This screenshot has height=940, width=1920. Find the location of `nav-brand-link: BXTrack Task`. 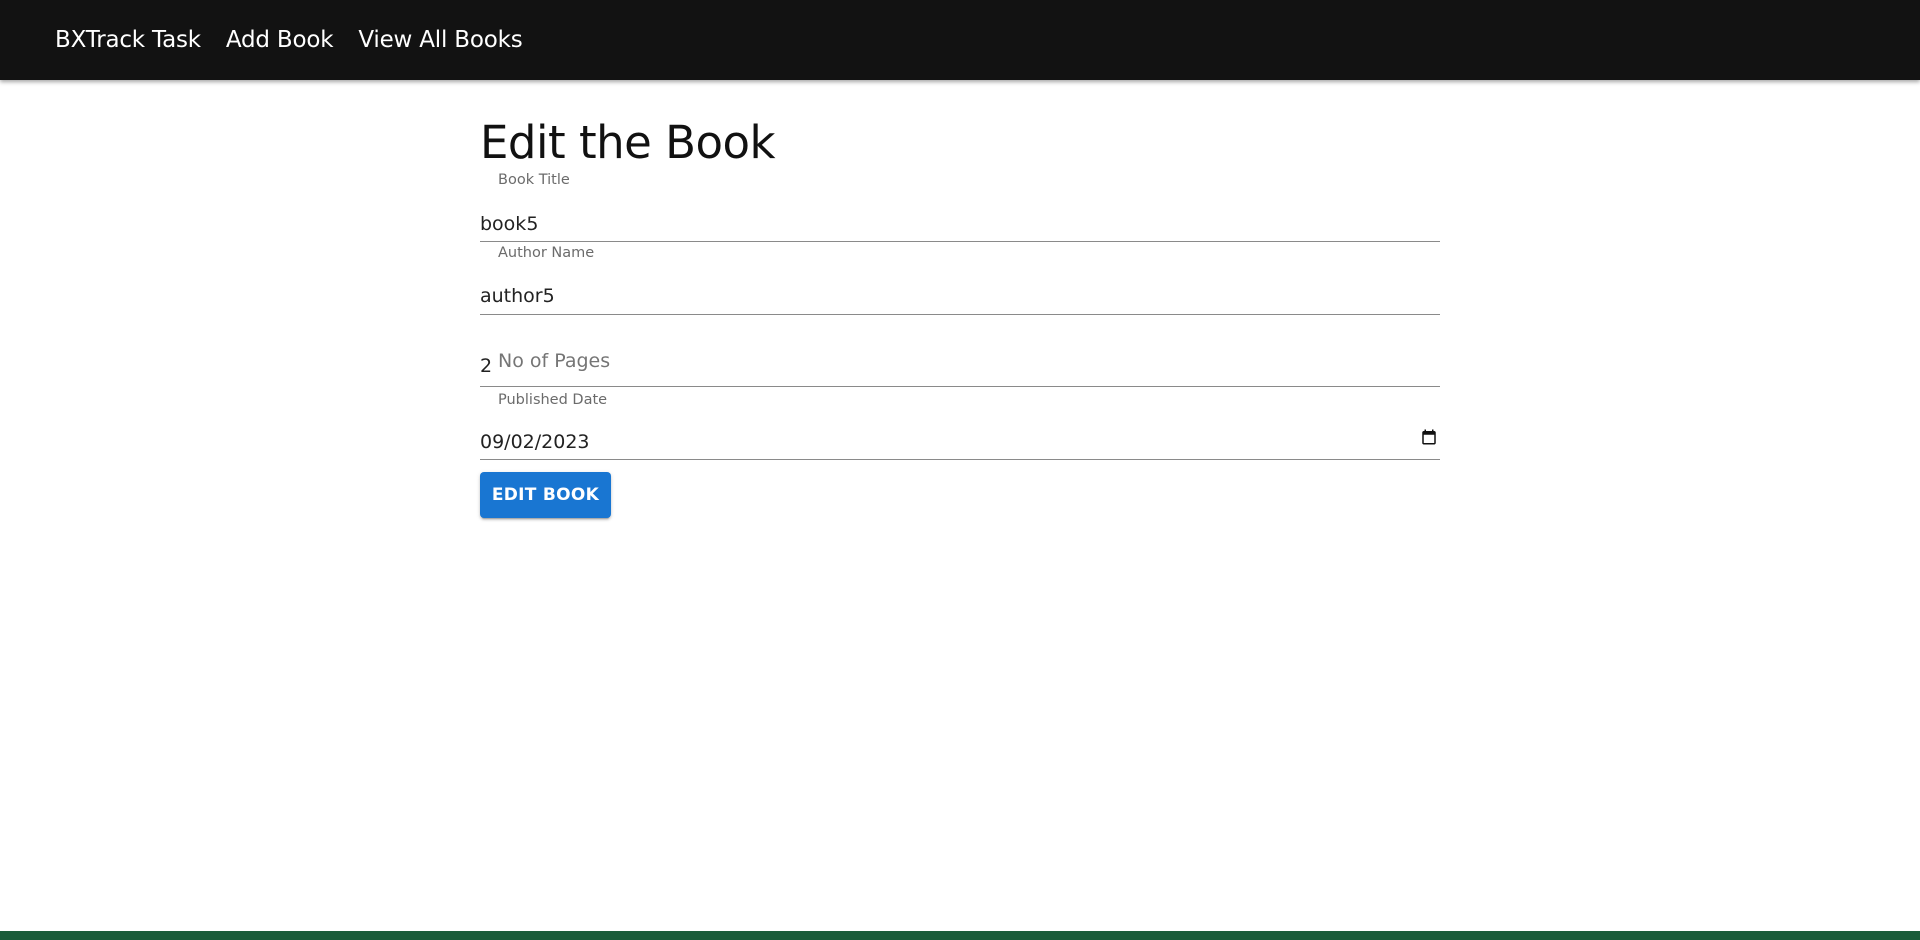

nav-brand-link: BXTrack Task is located at coordinates (128, 40).